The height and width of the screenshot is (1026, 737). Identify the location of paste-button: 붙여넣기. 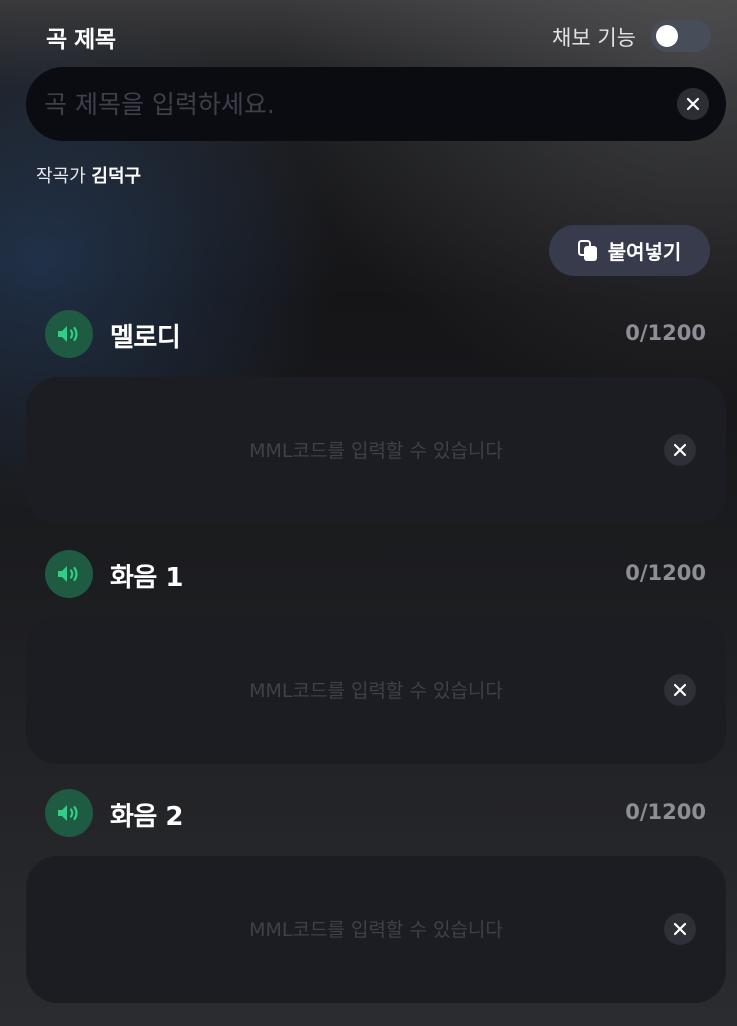
(629, 250).